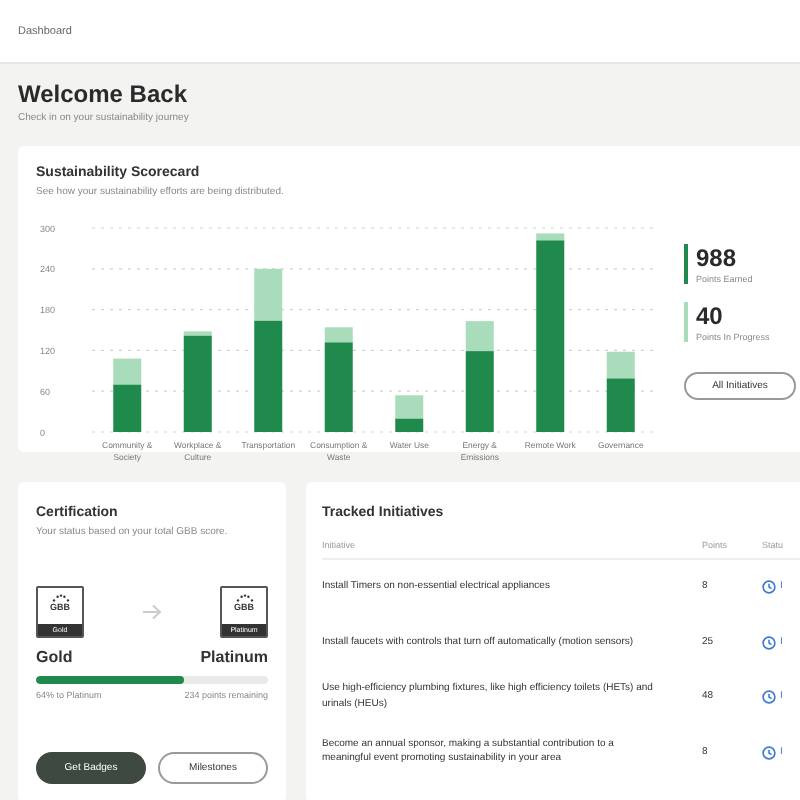 The width and height of the screenshot is (800, 800). I want to click on tier-label: Platinum, so click(234, 657).